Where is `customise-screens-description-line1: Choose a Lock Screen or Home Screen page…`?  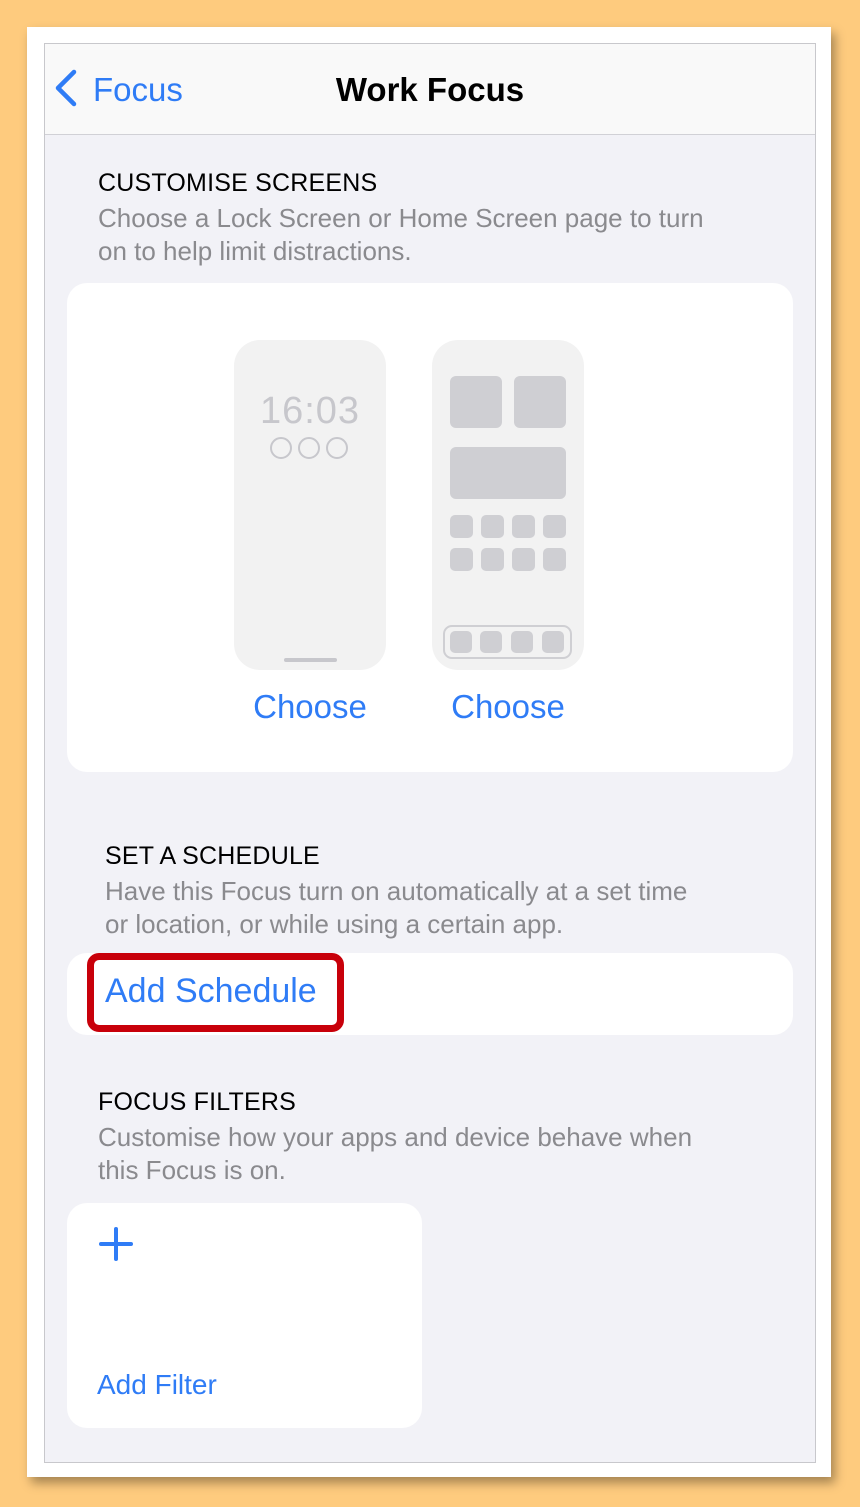 customise-screens-description-line1: Choose a Lock Screen or Home Screen page… is located at coordinates (401, 218).